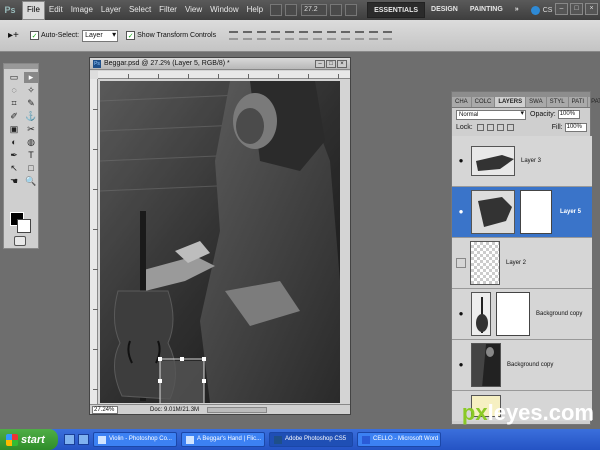  What do you see at coordinates (82, 10) in the screenshot?
I see `menu-image: Image` at bounding box center [82, 10].